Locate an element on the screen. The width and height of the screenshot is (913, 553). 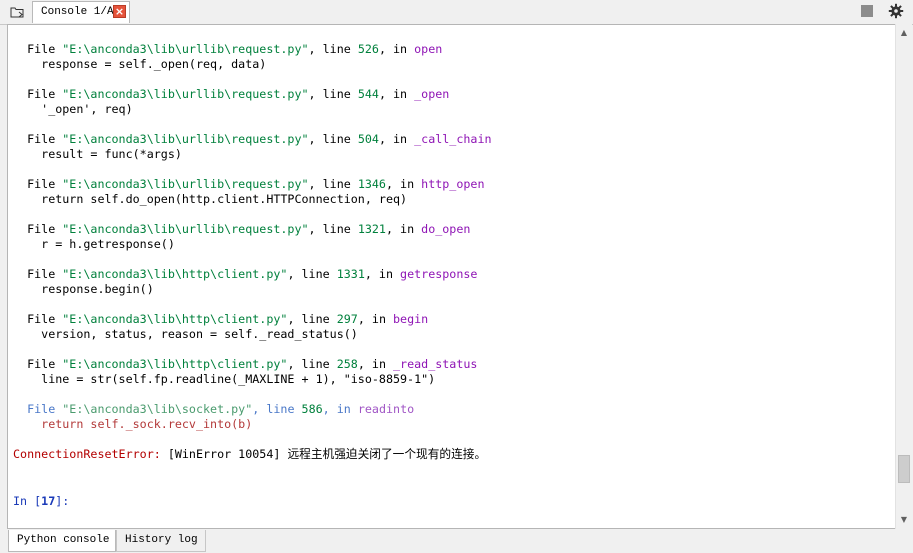
line-number: 1331 is located at coordinates (350, 274).